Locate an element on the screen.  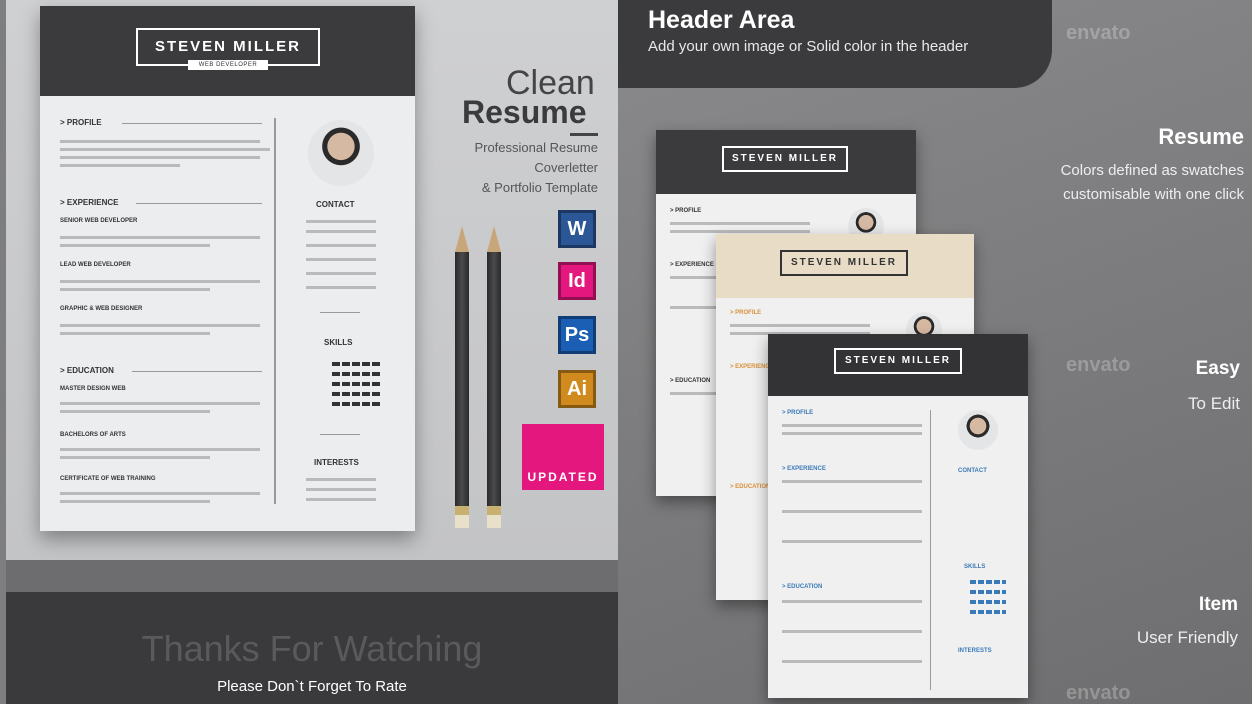
product-desc-line1: Professional Resume is located at coordinates (536, 147).